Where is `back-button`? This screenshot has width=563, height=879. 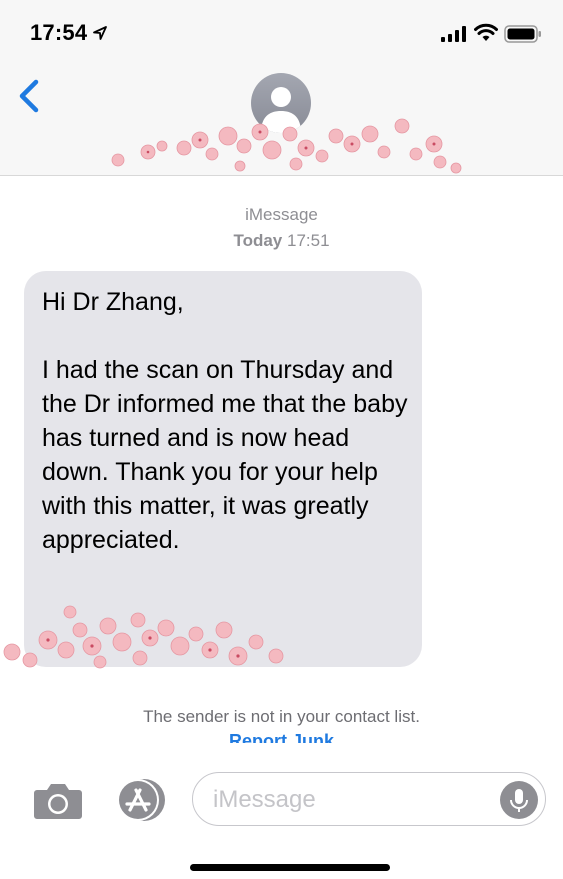
back-button is located at coordinates (29, 96).